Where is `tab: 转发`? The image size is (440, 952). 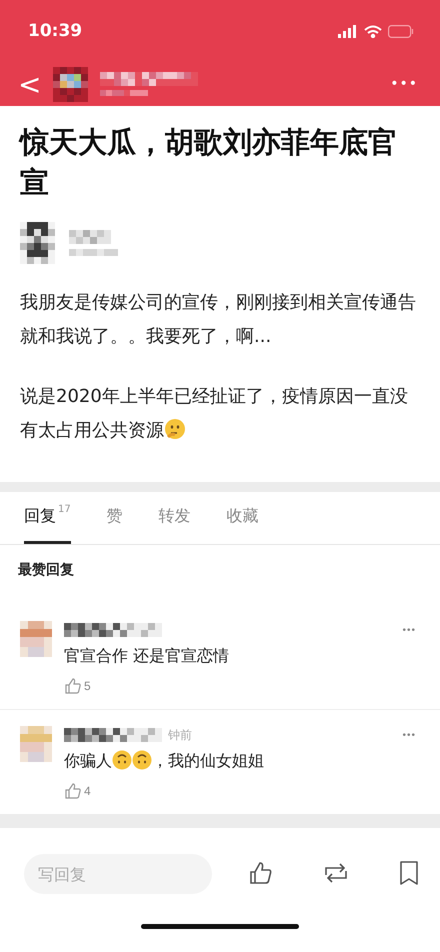 tab: 转发 is located at coordinates (174, 518).